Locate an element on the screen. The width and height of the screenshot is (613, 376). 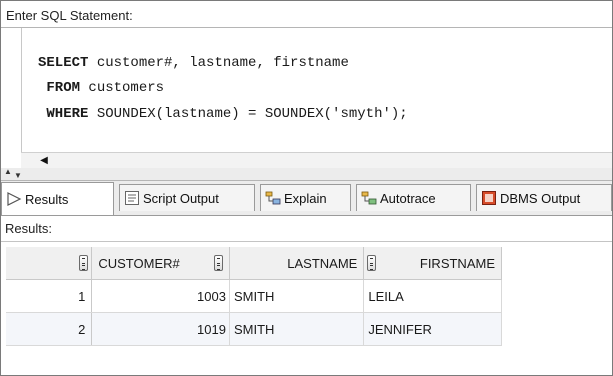
table-row: 1 1003 SMITH LEILA is located at coordinates (254, 296).